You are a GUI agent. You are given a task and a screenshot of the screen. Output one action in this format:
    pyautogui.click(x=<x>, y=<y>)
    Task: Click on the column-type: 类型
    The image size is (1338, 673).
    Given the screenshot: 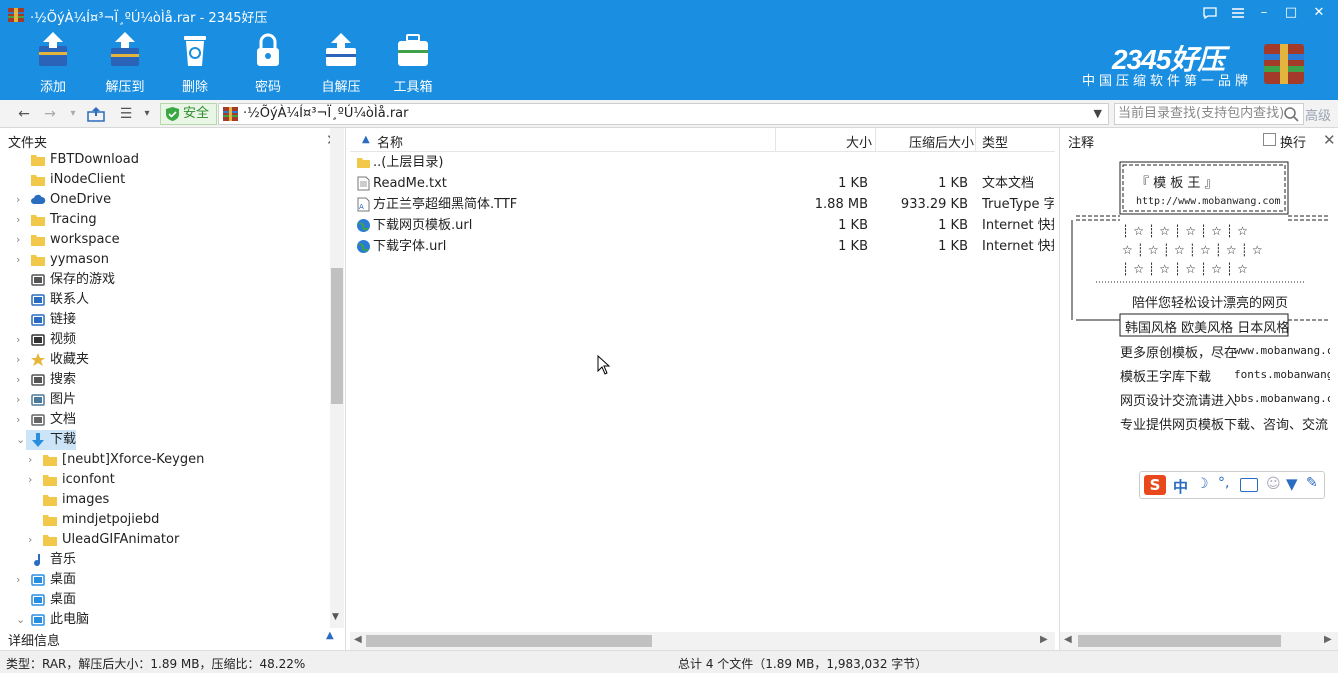 What is the action you would take?
    pyautogui.click(x=995, y=141)
    